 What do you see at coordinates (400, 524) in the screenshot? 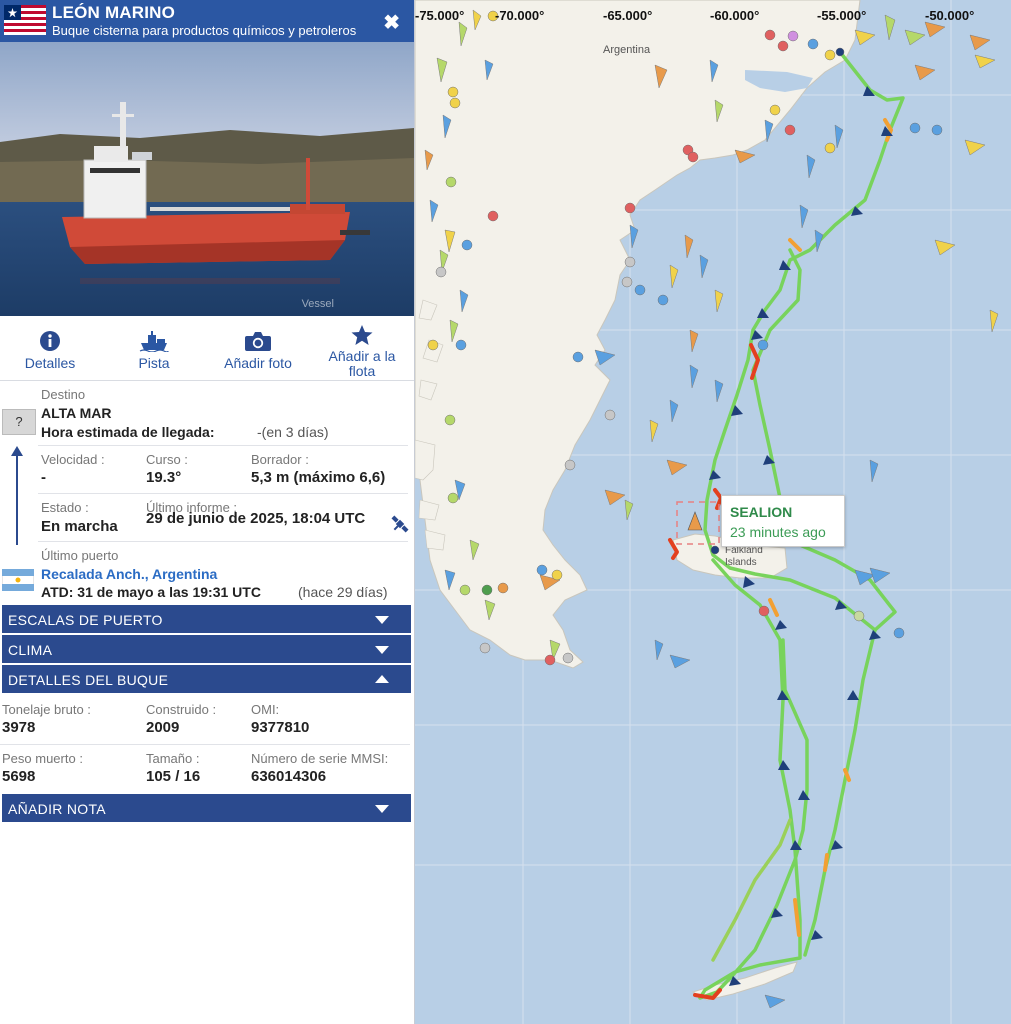
I see `satellite-icon` at bounding box center [400, 524].